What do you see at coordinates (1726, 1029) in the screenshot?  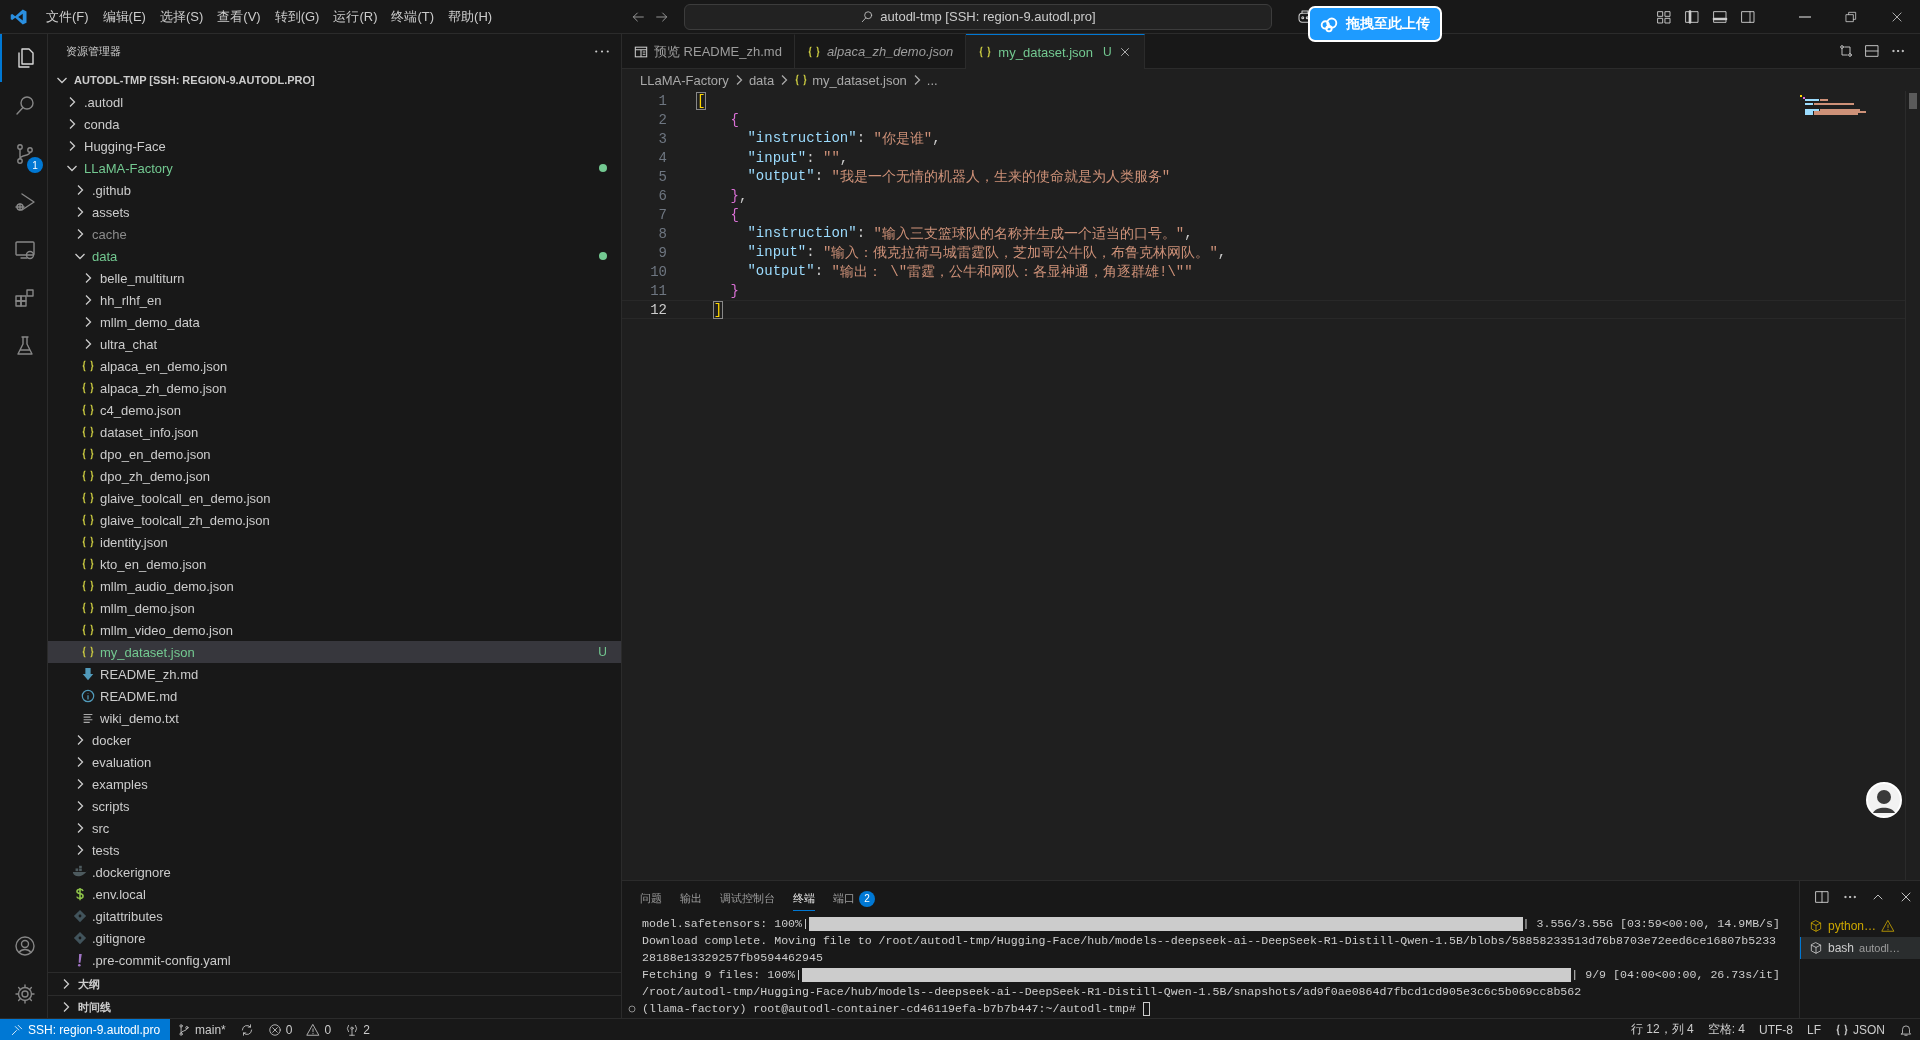 I see `status-item: 空格: 4` at bounding box center [1726, 1029].